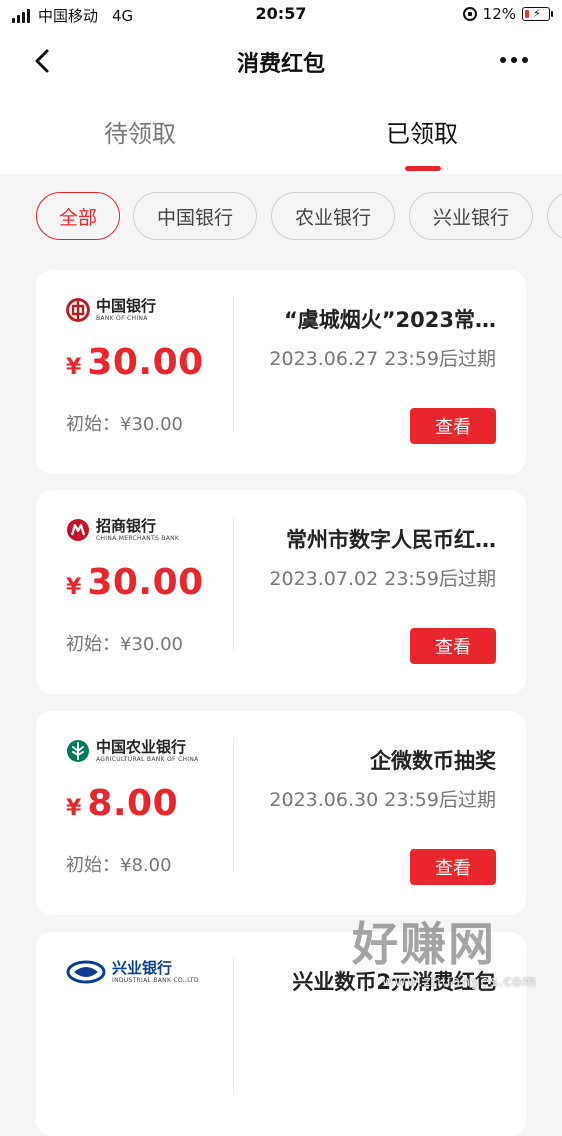 The width and height of the screenshot is (562, 1136). What do you see at coordinates (281, 133) in the screenshot?
I see `tab-bar: 待领取 已领取` at bounding box center [281, 133].